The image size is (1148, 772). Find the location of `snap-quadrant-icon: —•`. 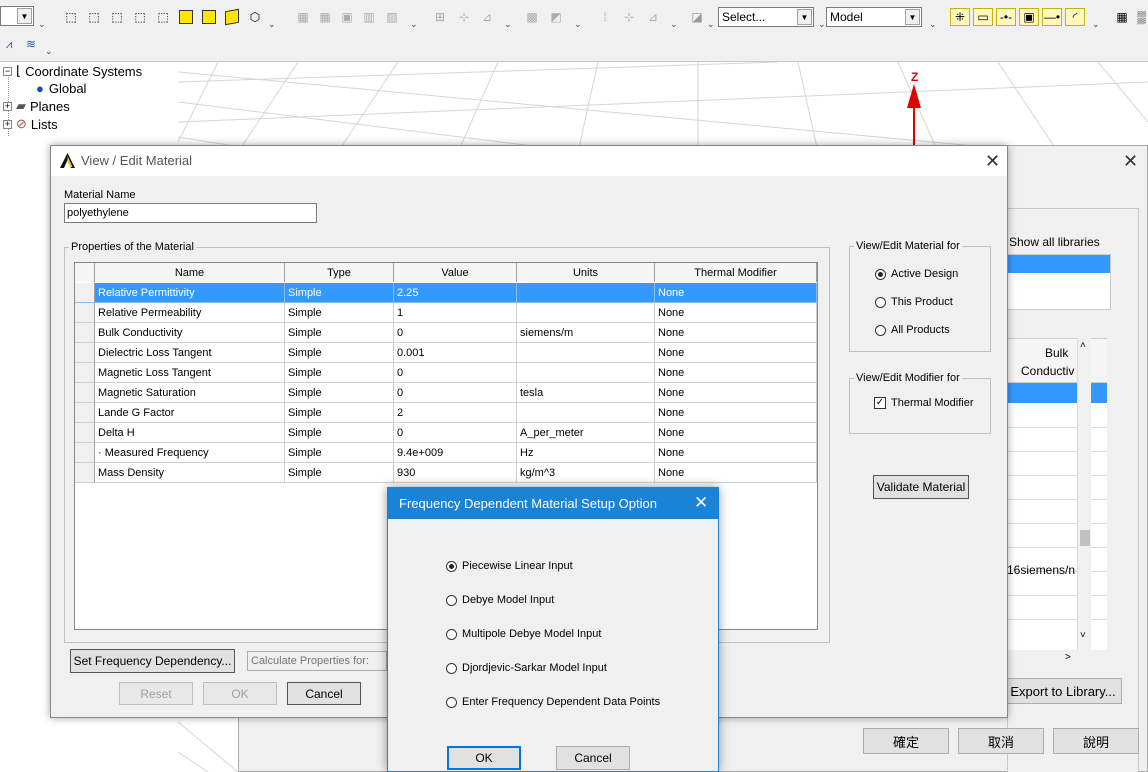

snap-quadrant-icon: —• is located at coordinates (1052, 17).